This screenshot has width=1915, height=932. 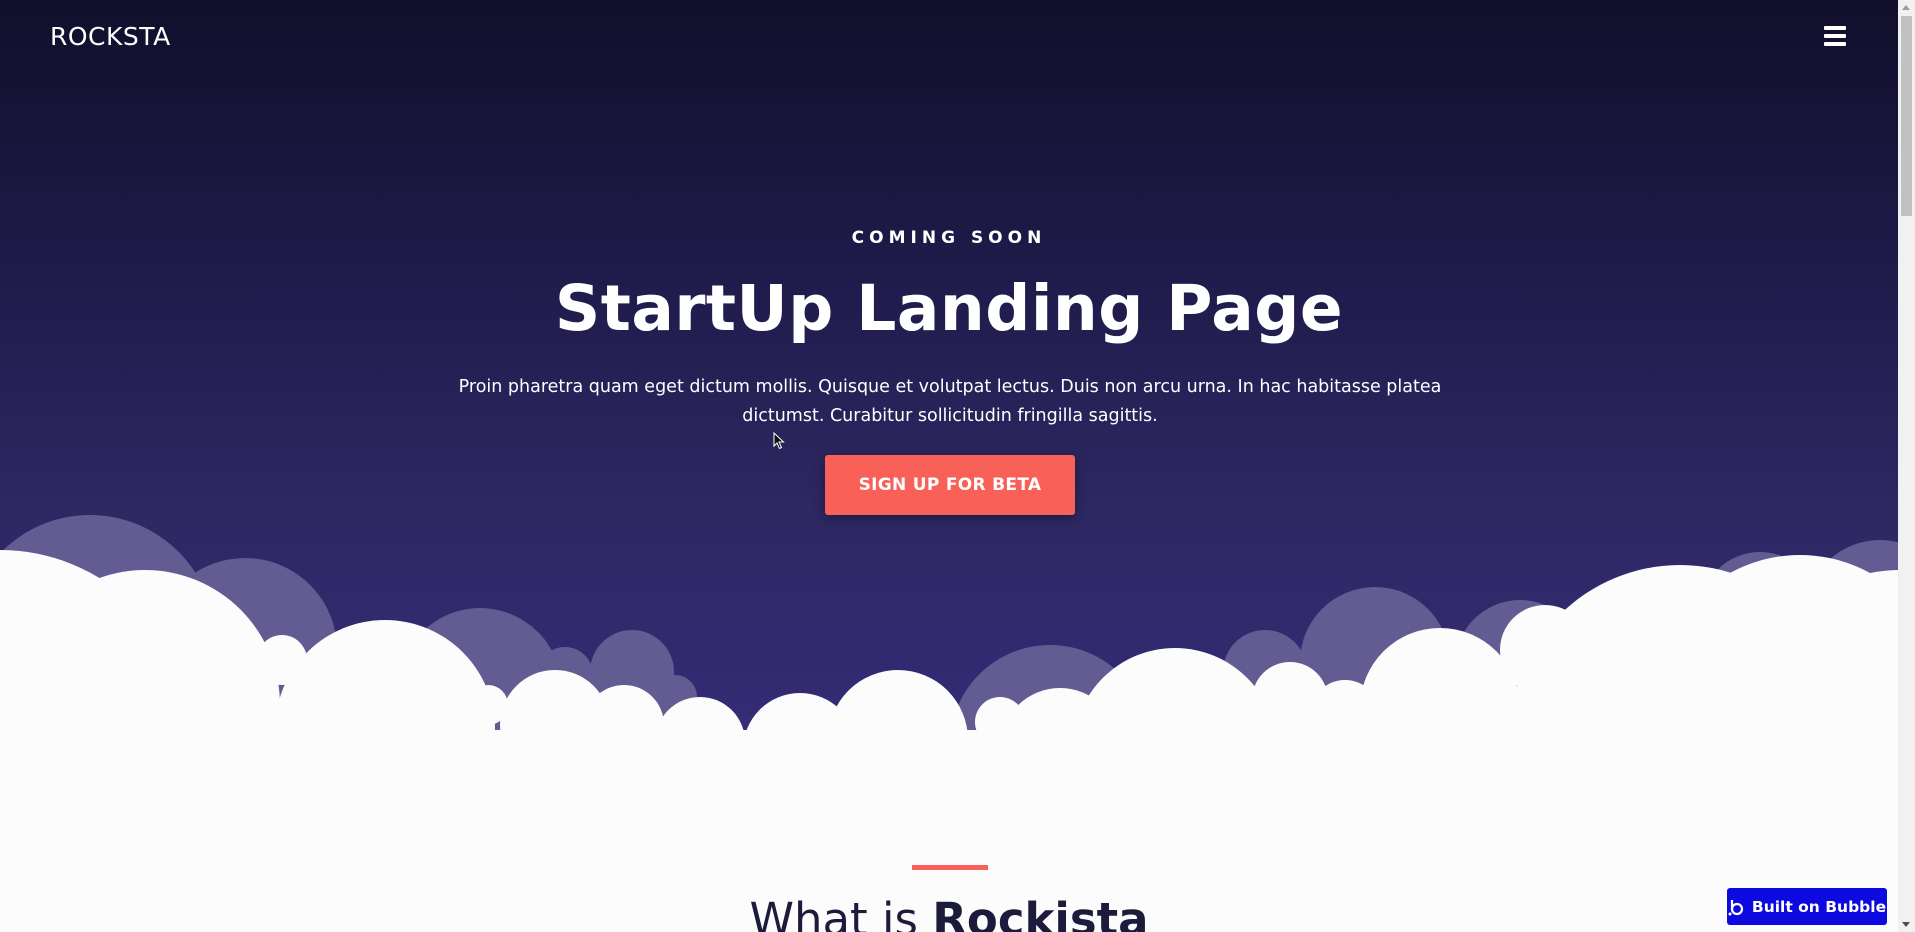 I want to click on section-title: What is Rockista, so click(x=949, y=912).